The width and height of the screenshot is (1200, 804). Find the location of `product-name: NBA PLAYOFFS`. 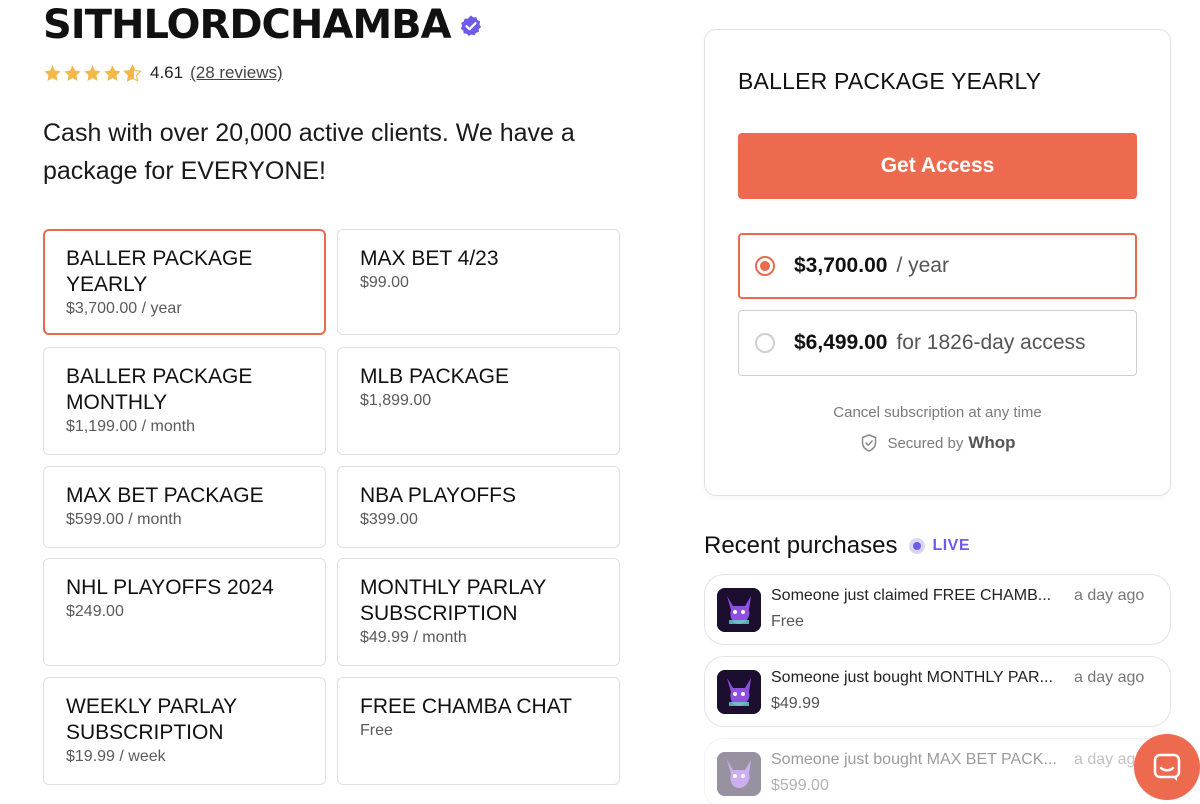

product-name: NBA PLAYOFFS is located at coordinates (438, 495).